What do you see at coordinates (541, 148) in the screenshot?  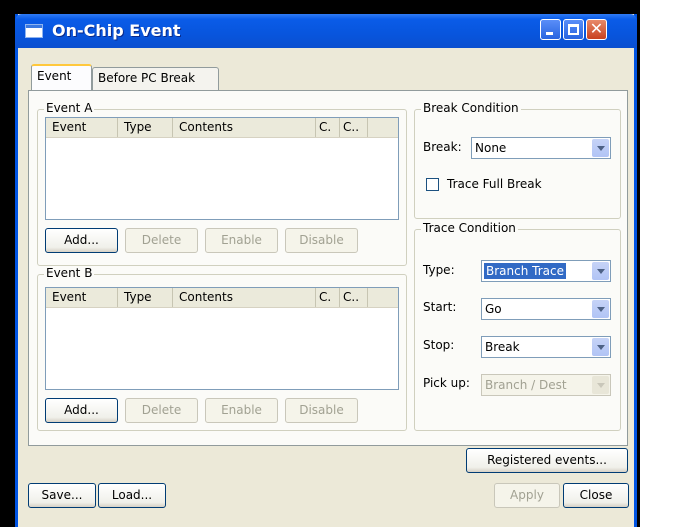 I see `break-select: None` at bounding box center [541, 148].